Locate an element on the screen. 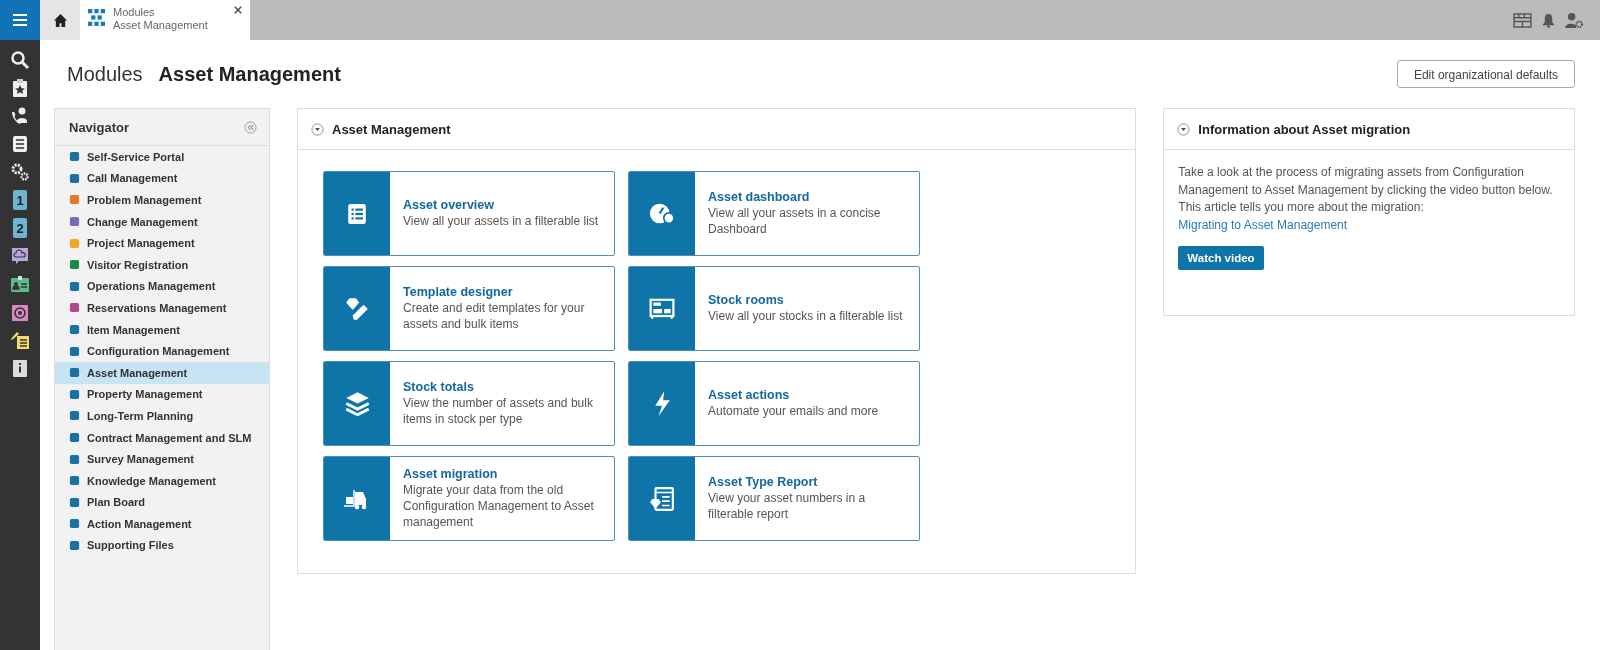 This screenshot has width=1600, height=650. card-title: Asset dashboard is located at coordinates (759, 197).